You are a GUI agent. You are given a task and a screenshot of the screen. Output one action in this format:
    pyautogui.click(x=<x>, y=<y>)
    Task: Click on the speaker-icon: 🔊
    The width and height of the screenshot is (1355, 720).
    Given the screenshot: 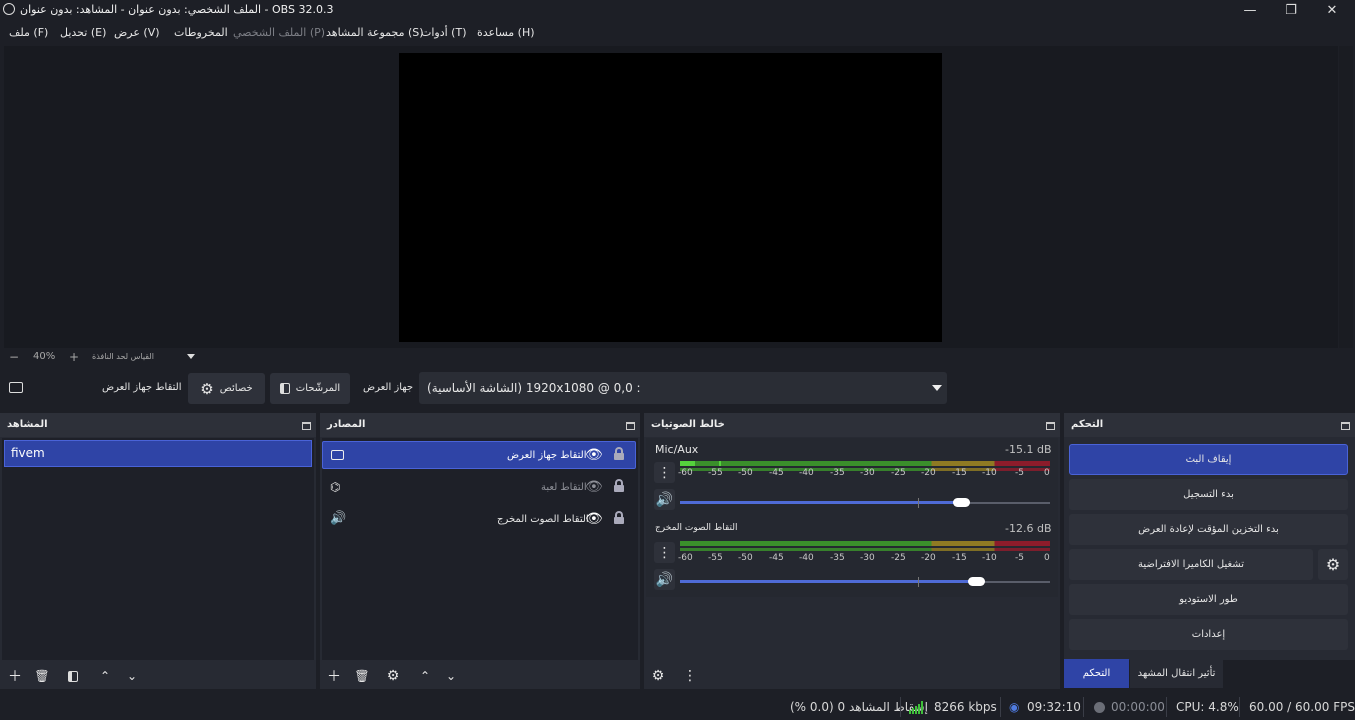 What is the action you would take?
    pyautogui.click(x=338, y=518)
    